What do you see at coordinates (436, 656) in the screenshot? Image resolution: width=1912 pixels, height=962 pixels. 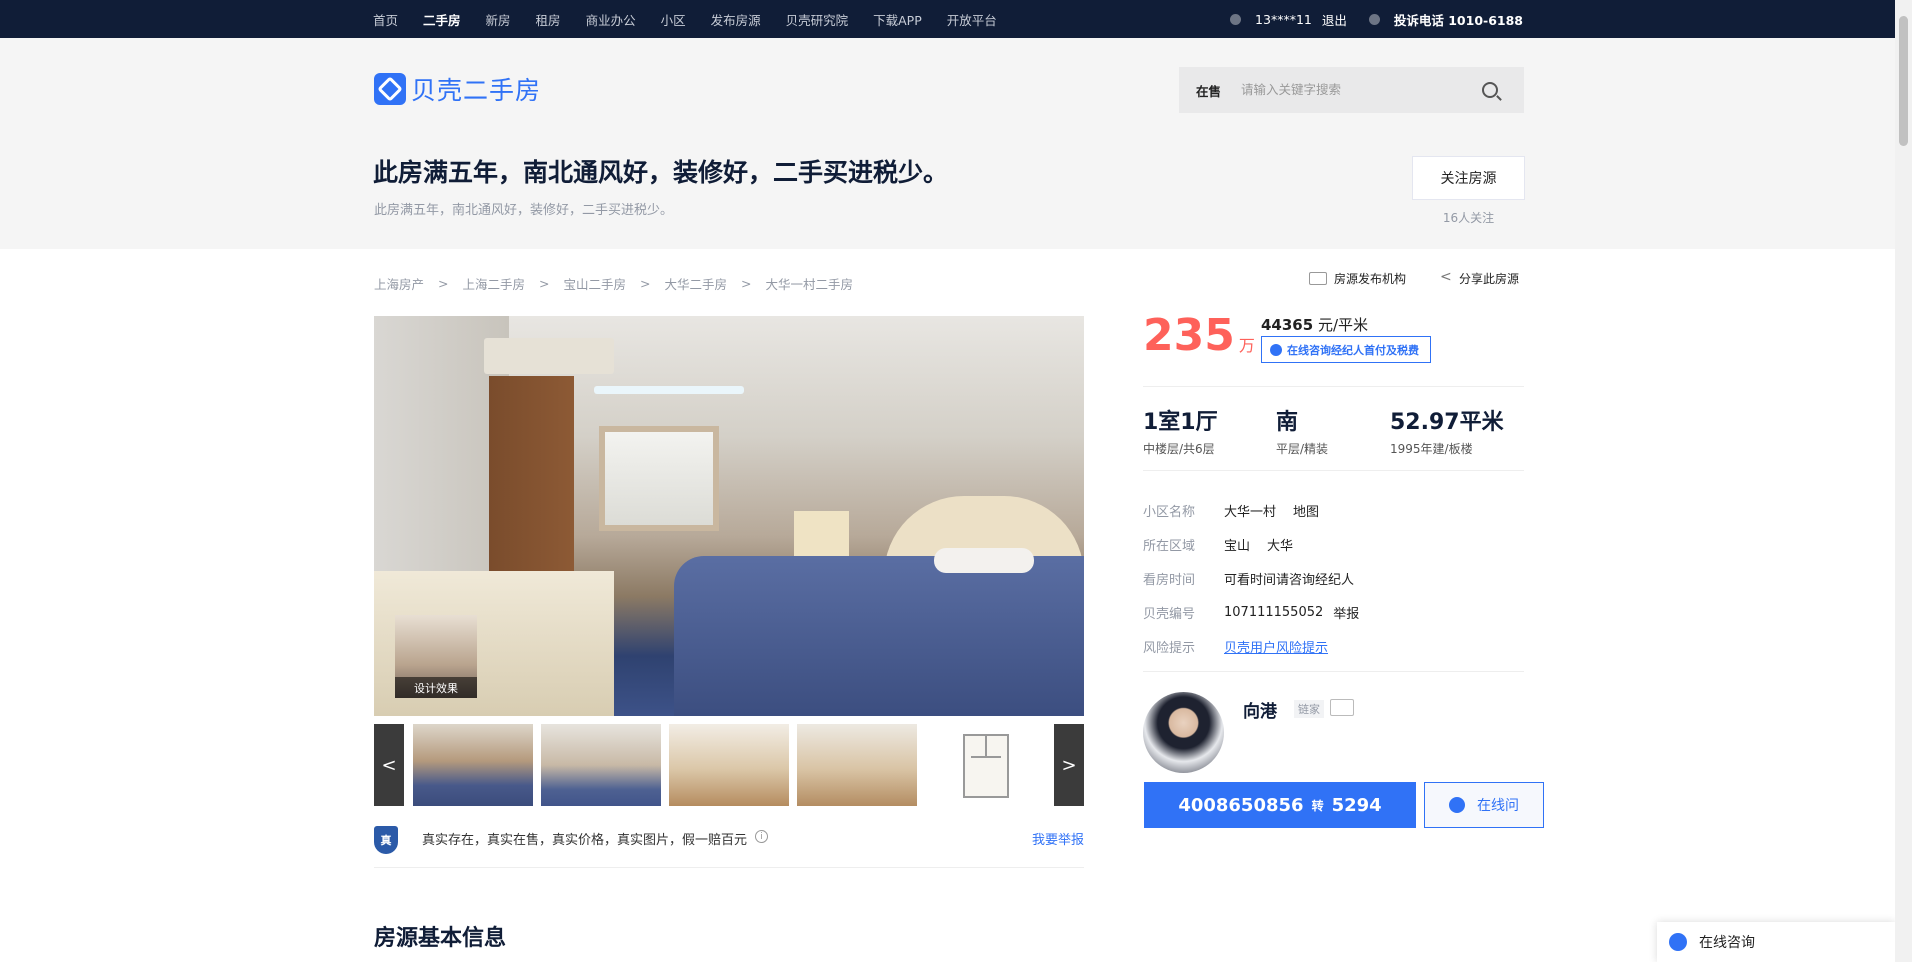 I see `design-effect-thumbnail: 设计效果` at bounding box center [436, 656].